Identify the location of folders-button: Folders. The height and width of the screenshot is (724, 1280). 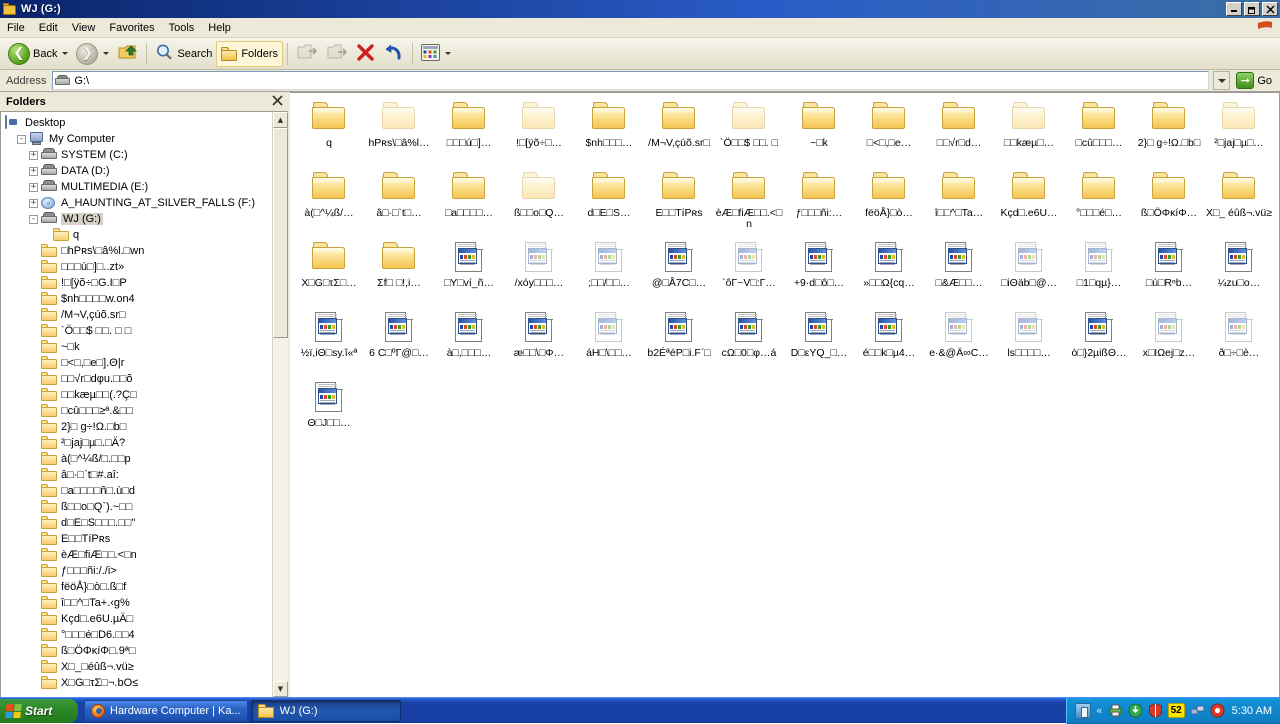
(250, 53).